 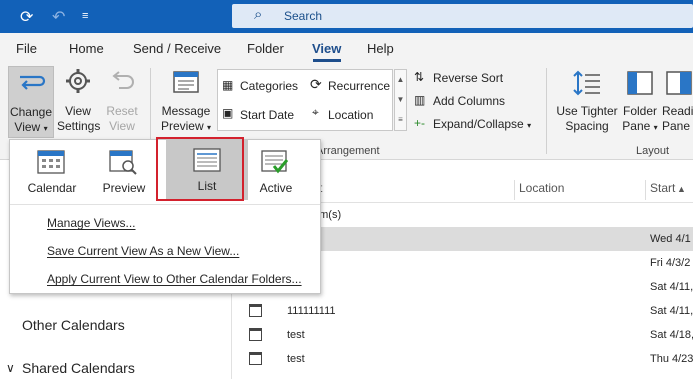 What do you see at coordinates (679, 83) in the screenshot?
I see `reading-pane-icon` at bounding box center [679, 83].